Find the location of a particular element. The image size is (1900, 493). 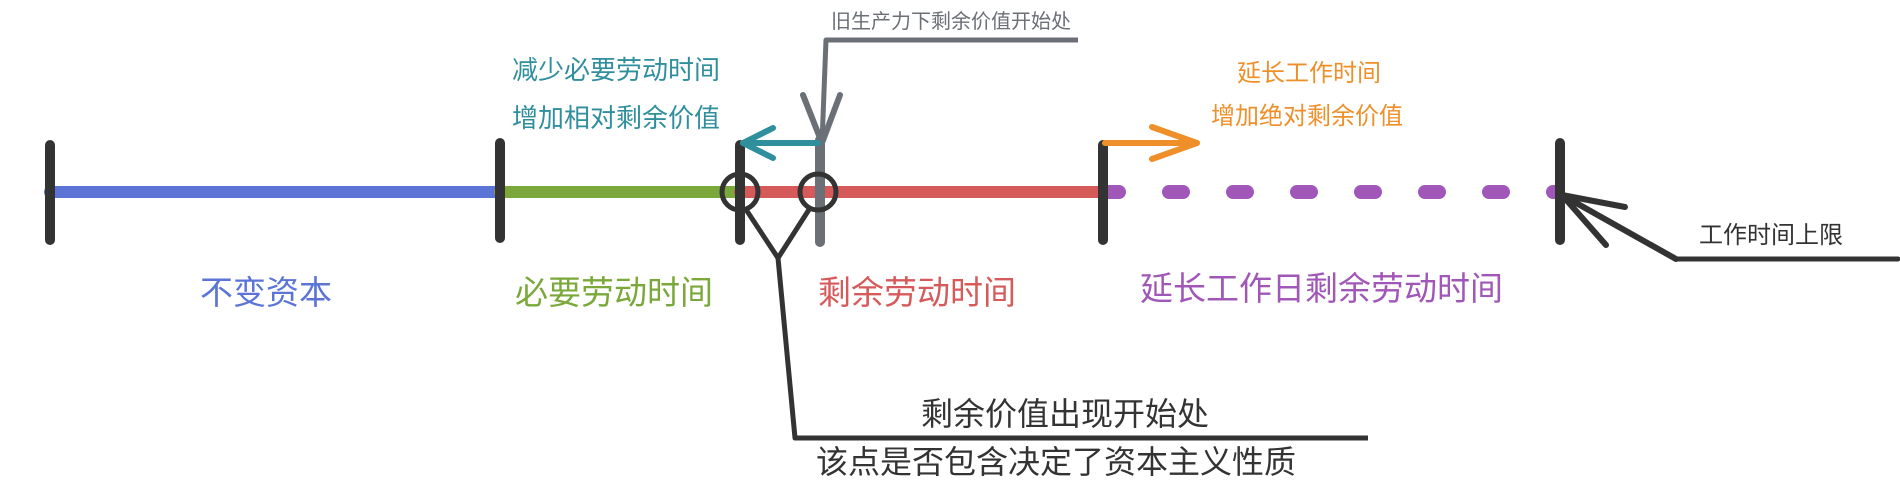

surplus-start-callout-line is located at coordinates (777, 233).